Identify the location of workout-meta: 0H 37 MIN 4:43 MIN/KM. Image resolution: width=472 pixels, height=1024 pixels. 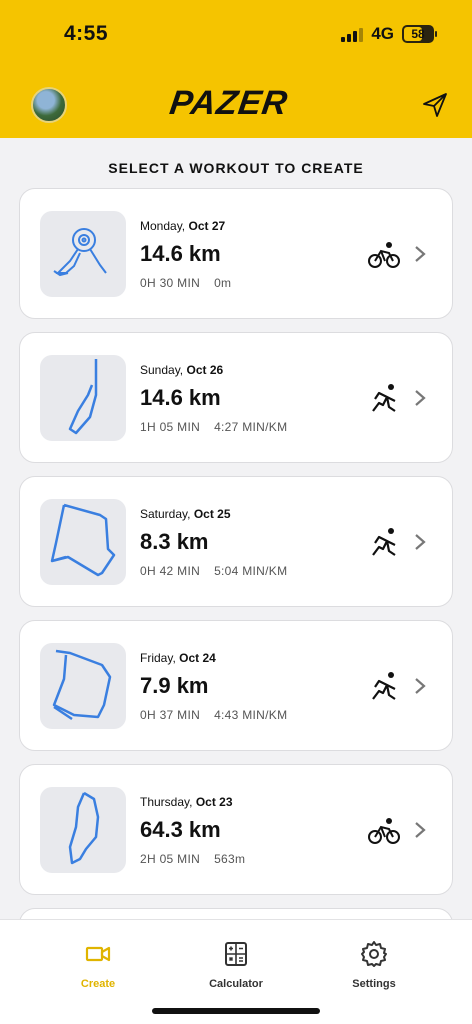
(213, 715).